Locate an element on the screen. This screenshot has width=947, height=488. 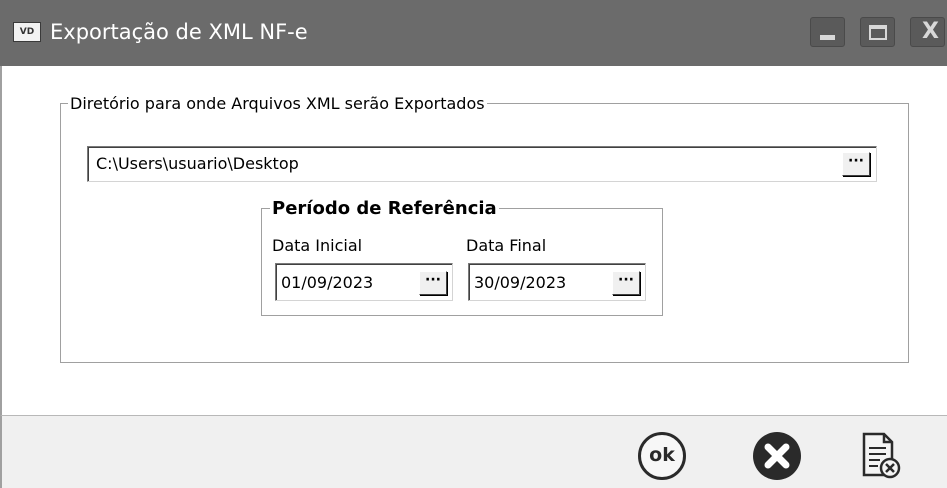
end-date-value: 30/09/2023 is located at coordinates (520, 282).